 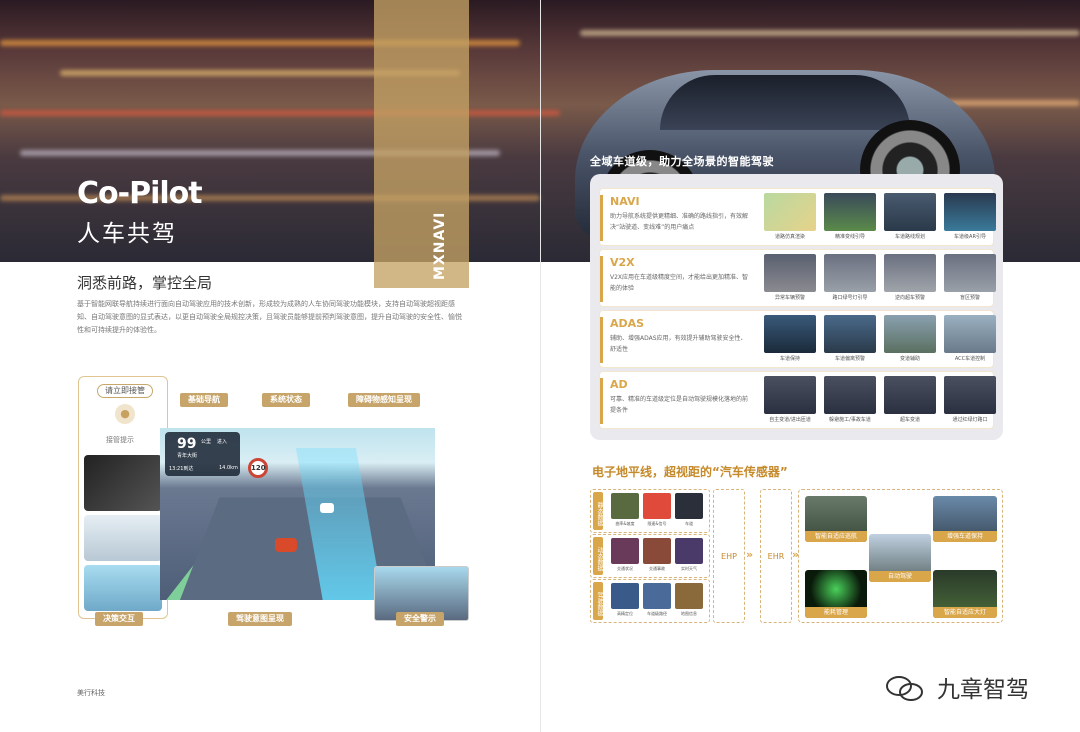 What do you see at coordinates (970, 237) in the screenshot?
I see `feature-caption: 车道级AR引导` at bounding box center [970, 237].